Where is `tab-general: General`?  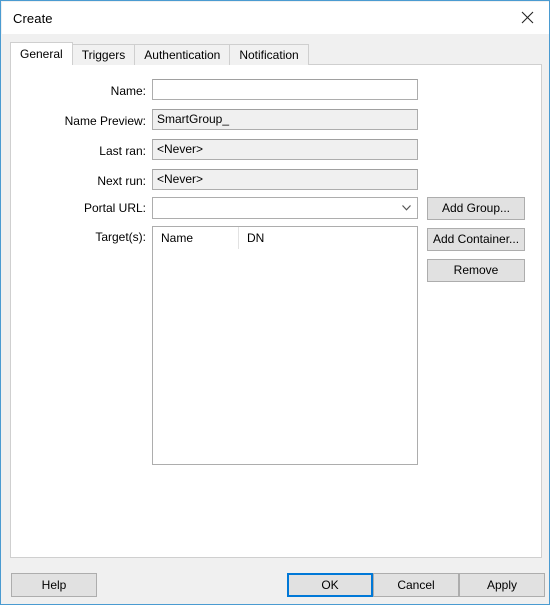
tab-general: General is located at coordinates (41, 53).